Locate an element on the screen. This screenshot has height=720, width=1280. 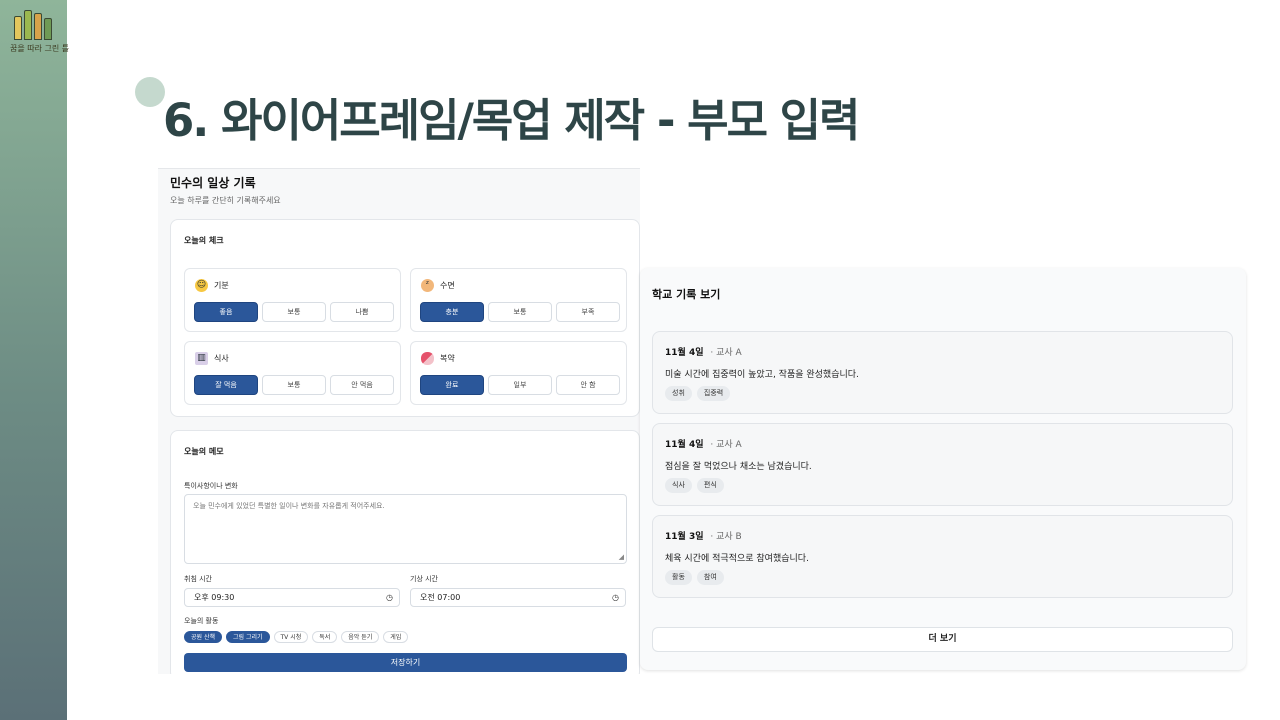
resize-handle-icon: ◢ is located at coordinates (621, 557).